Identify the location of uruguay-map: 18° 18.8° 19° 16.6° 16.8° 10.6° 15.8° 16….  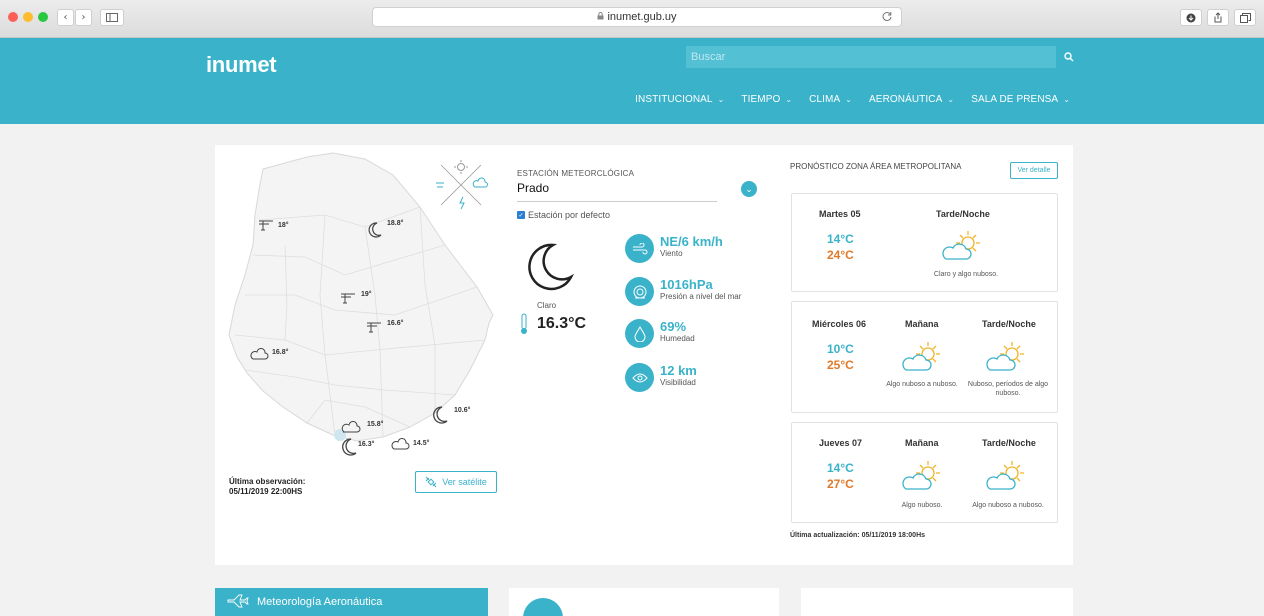
(360, 320).